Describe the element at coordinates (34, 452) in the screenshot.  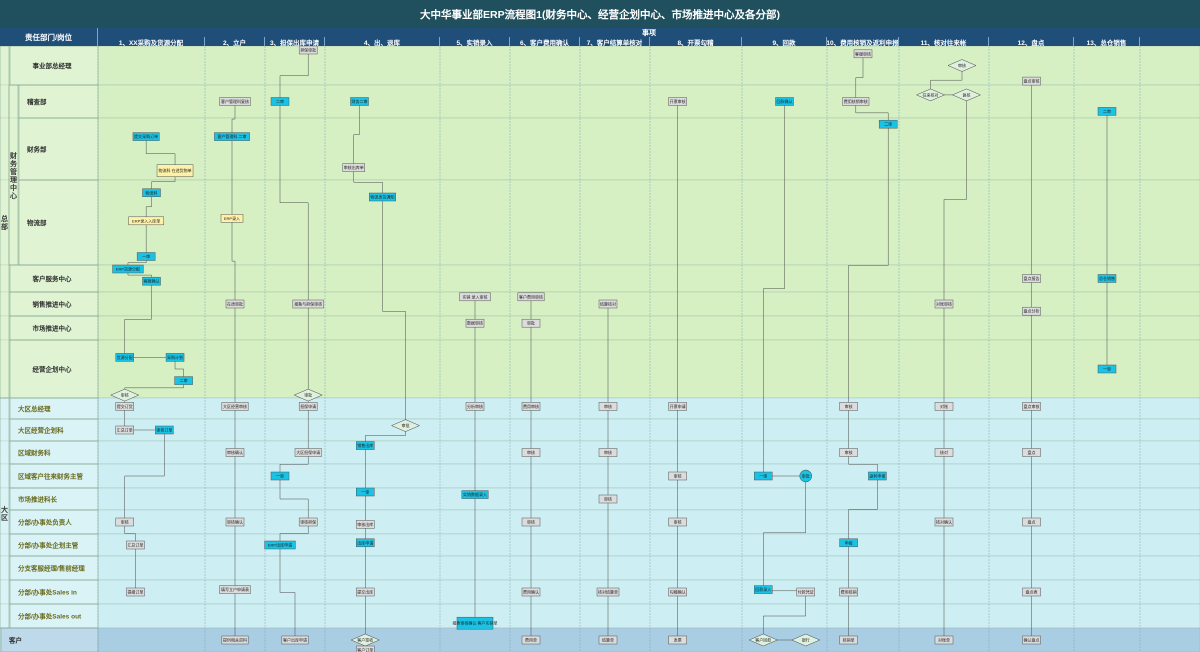
I see `lane-label-11: 区域财务科` at that location.